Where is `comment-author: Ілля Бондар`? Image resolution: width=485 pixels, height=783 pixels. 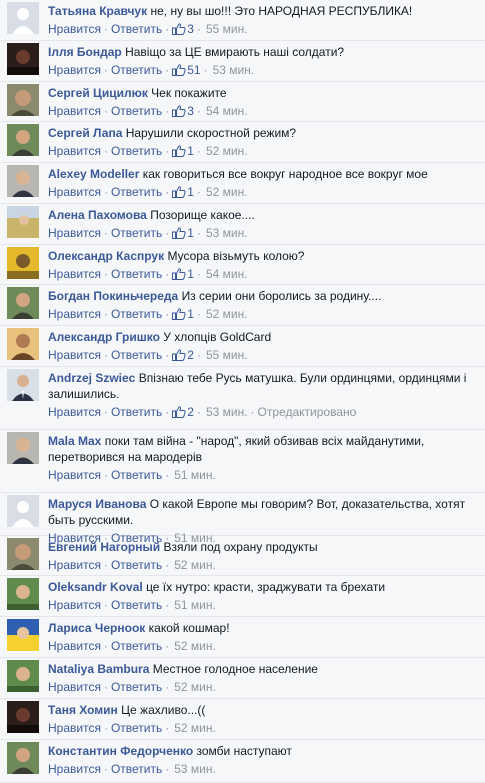 comment-author: Ілля Бондар is located at coordinates (85, 52).